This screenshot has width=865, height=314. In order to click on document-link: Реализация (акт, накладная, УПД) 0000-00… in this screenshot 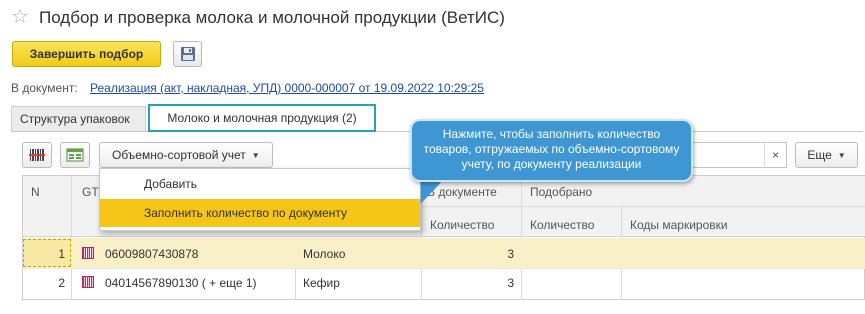, I will do `click(287, 88)`.